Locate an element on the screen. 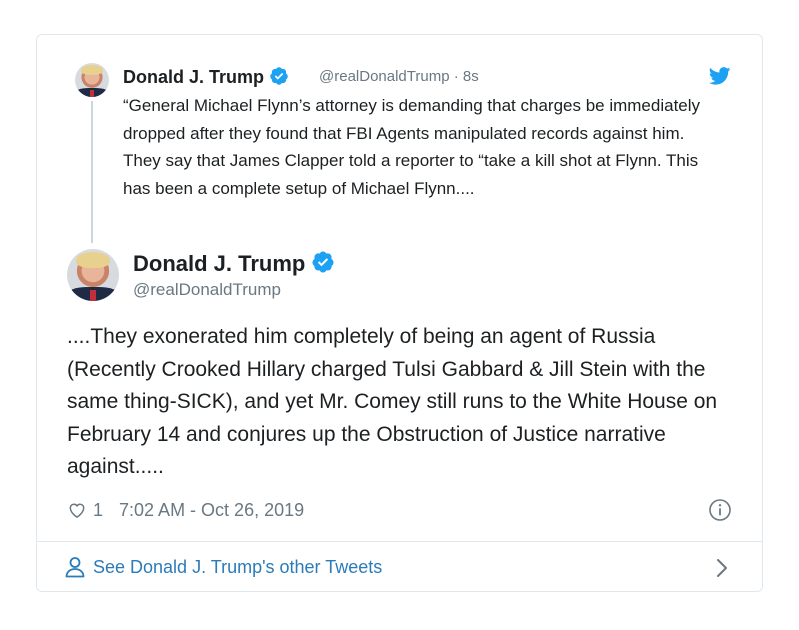 The width and height of the screenshot is (799, 630). quoted-author-name-row: Donald J. Trump is located at coordinates (206, 77).